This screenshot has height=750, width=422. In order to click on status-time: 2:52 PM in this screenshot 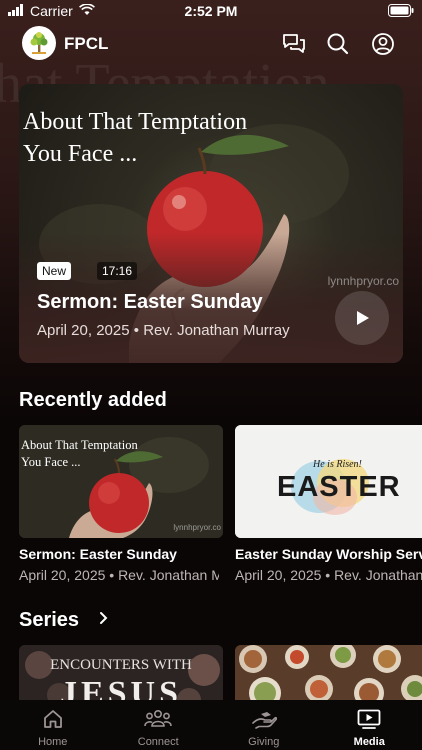, I will do `click(211, 11)`.